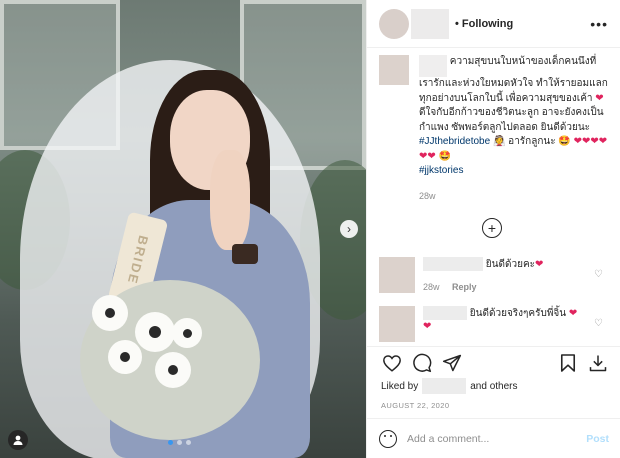  What do you see at coordinates (464, 287) in the screenshot?
I see `reply-button: Reply` at bounding box center [464, 287].